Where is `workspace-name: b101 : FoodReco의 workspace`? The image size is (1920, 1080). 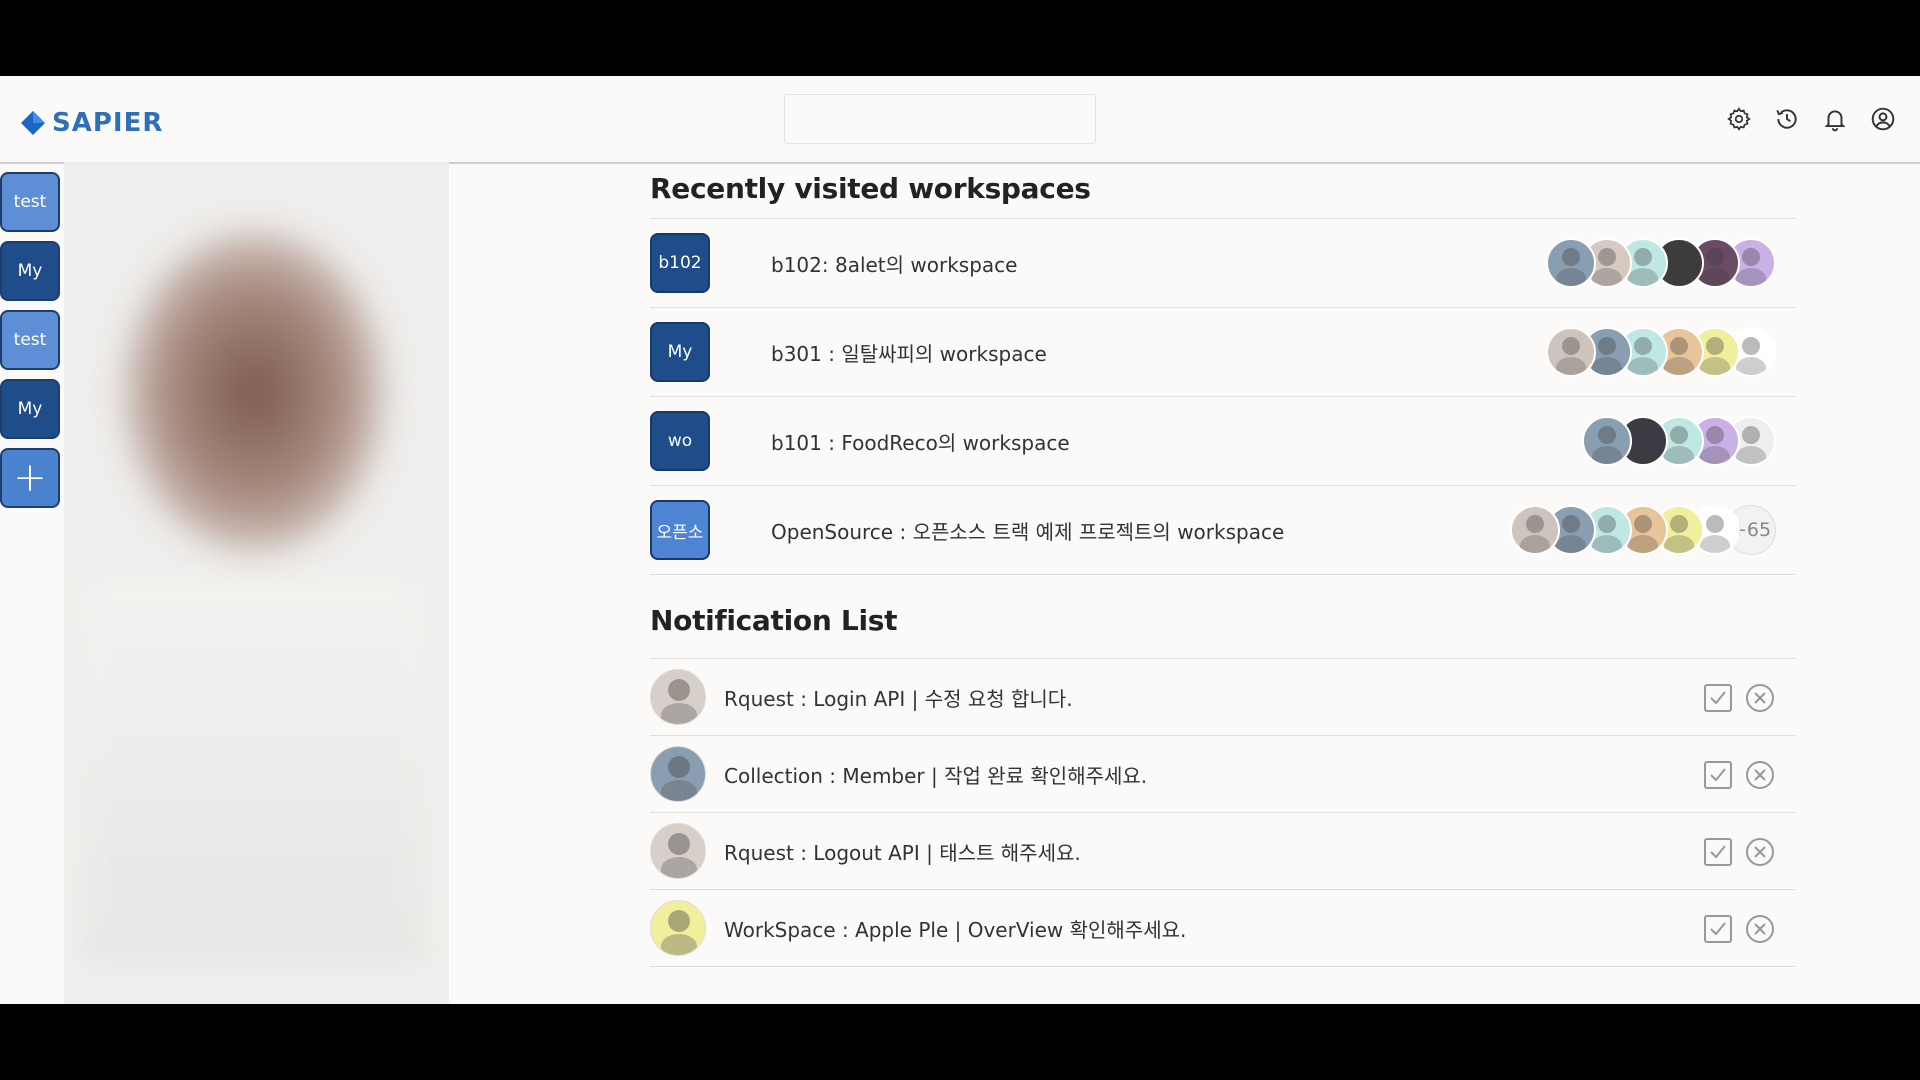 workspace-name: b101 : FoodReco의 workspace is located at coordinates (920, 442).